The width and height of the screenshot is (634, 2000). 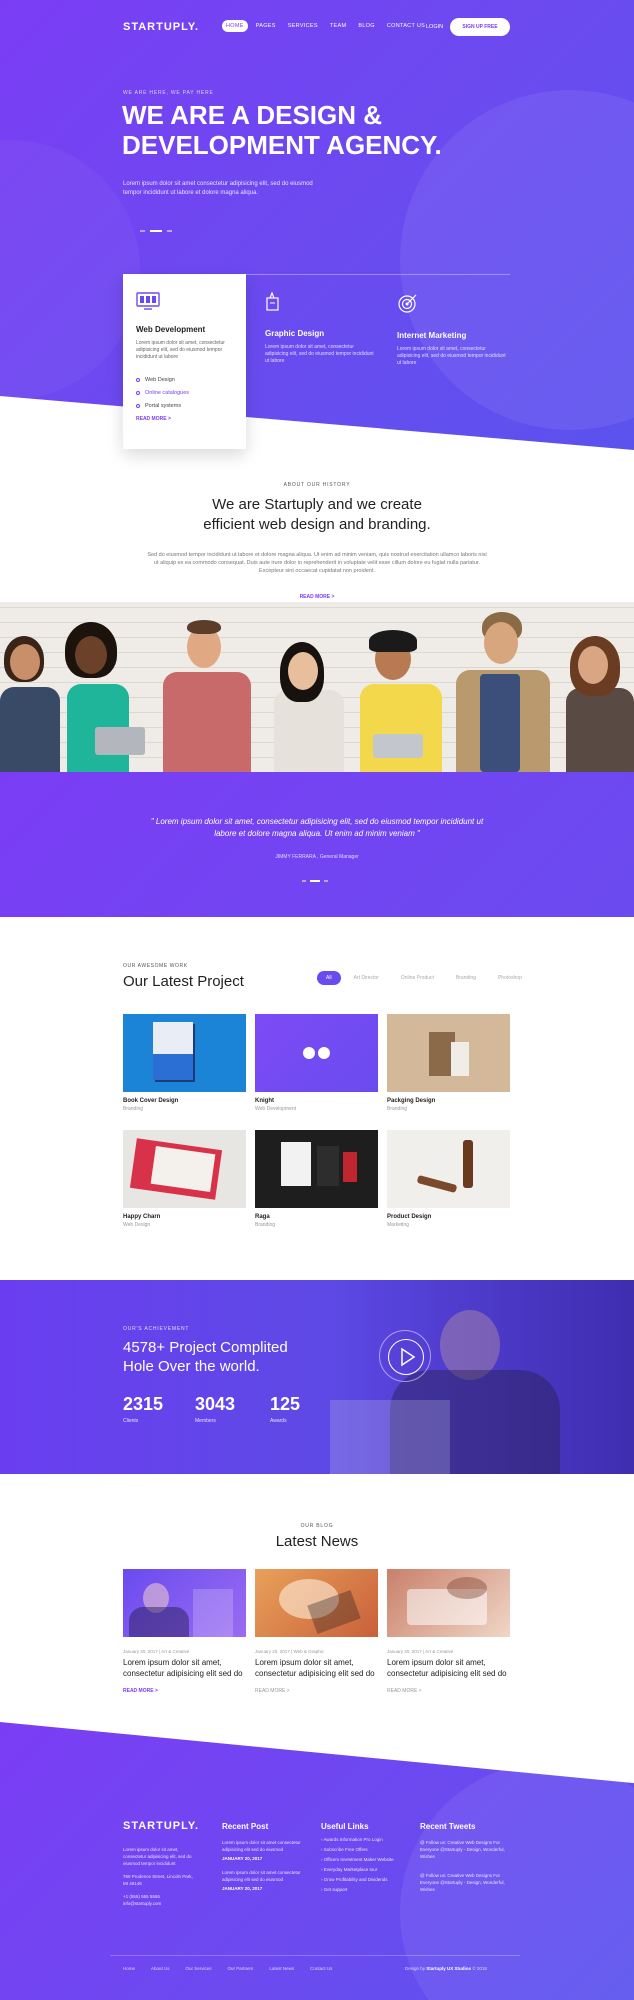 What do you see at coordinates (315, 1955) in the screenshot?
I see `footer-divider` at bounding box center [315, 1955].